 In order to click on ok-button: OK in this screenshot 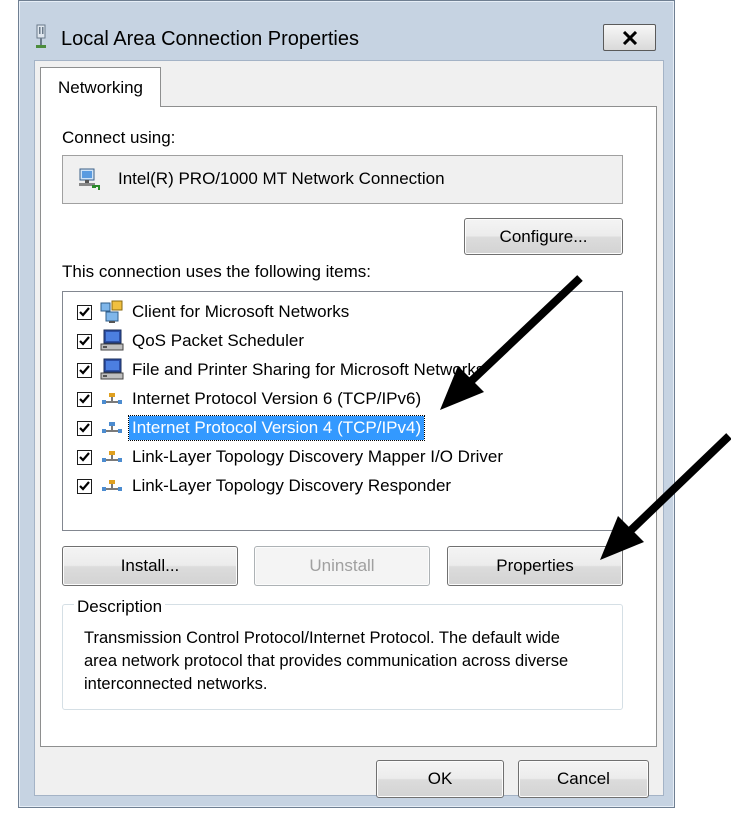, I will do `click(440, 779)`.